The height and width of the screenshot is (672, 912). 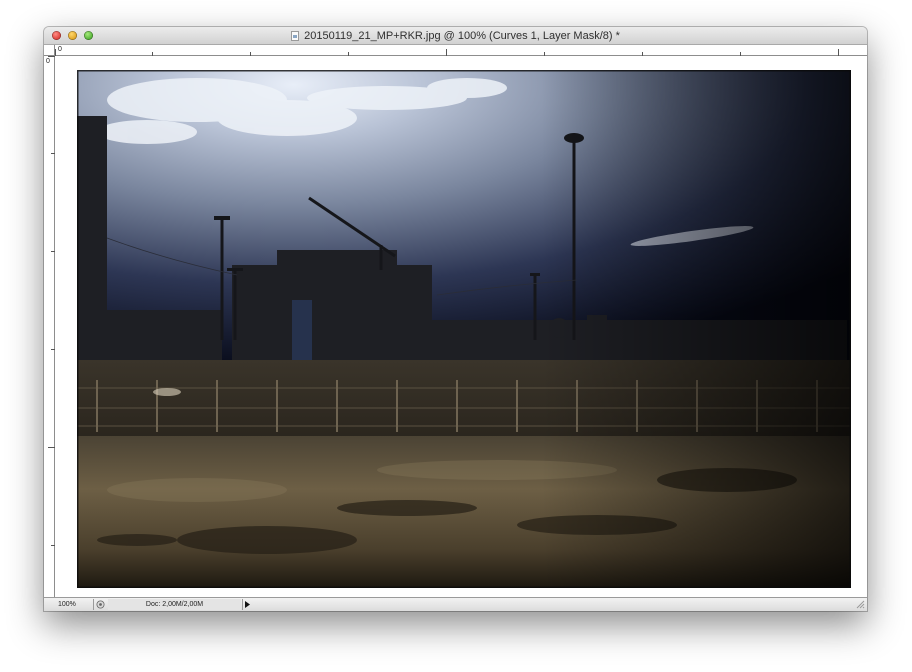 What do you see at coordinates (447, 52) in the screenshot?
I see `horizontal-ruler-ticks` at bounding box center [447, 52].